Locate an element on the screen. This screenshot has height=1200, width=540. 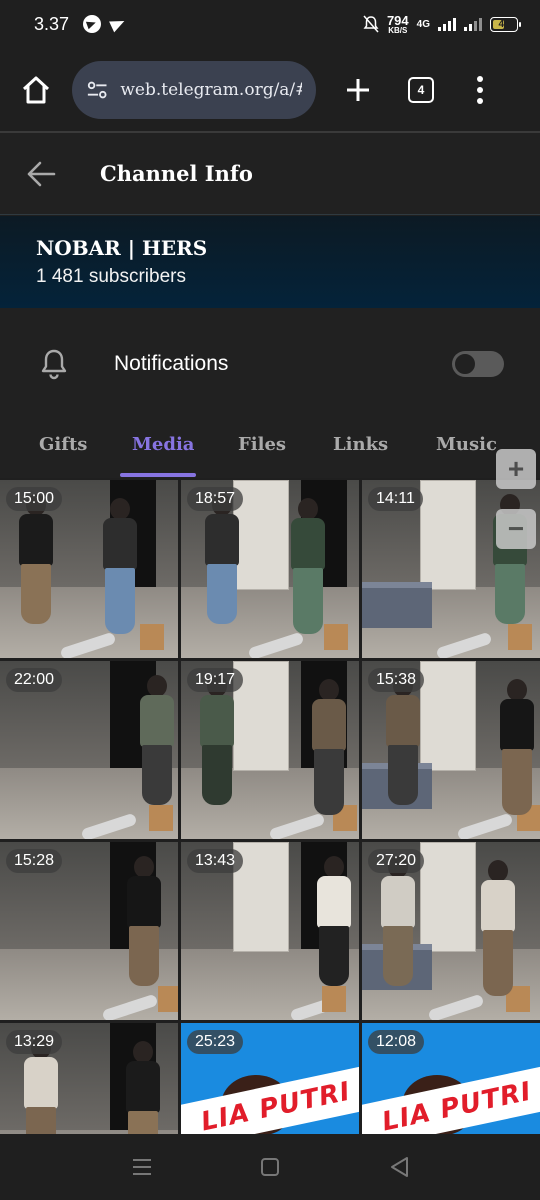
media-thumbnail: 14:11 is located at coordinates (451, 569).